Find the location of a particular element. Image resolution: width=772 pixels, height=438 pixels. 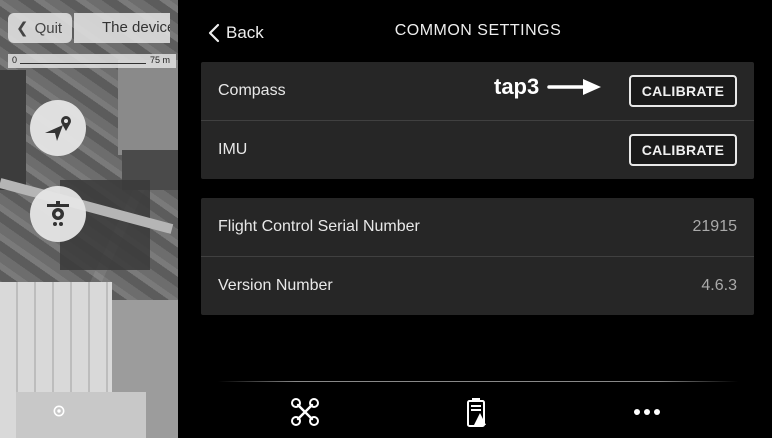

page-title: COMMON SETTINGS is located at coordinates (478, 30).